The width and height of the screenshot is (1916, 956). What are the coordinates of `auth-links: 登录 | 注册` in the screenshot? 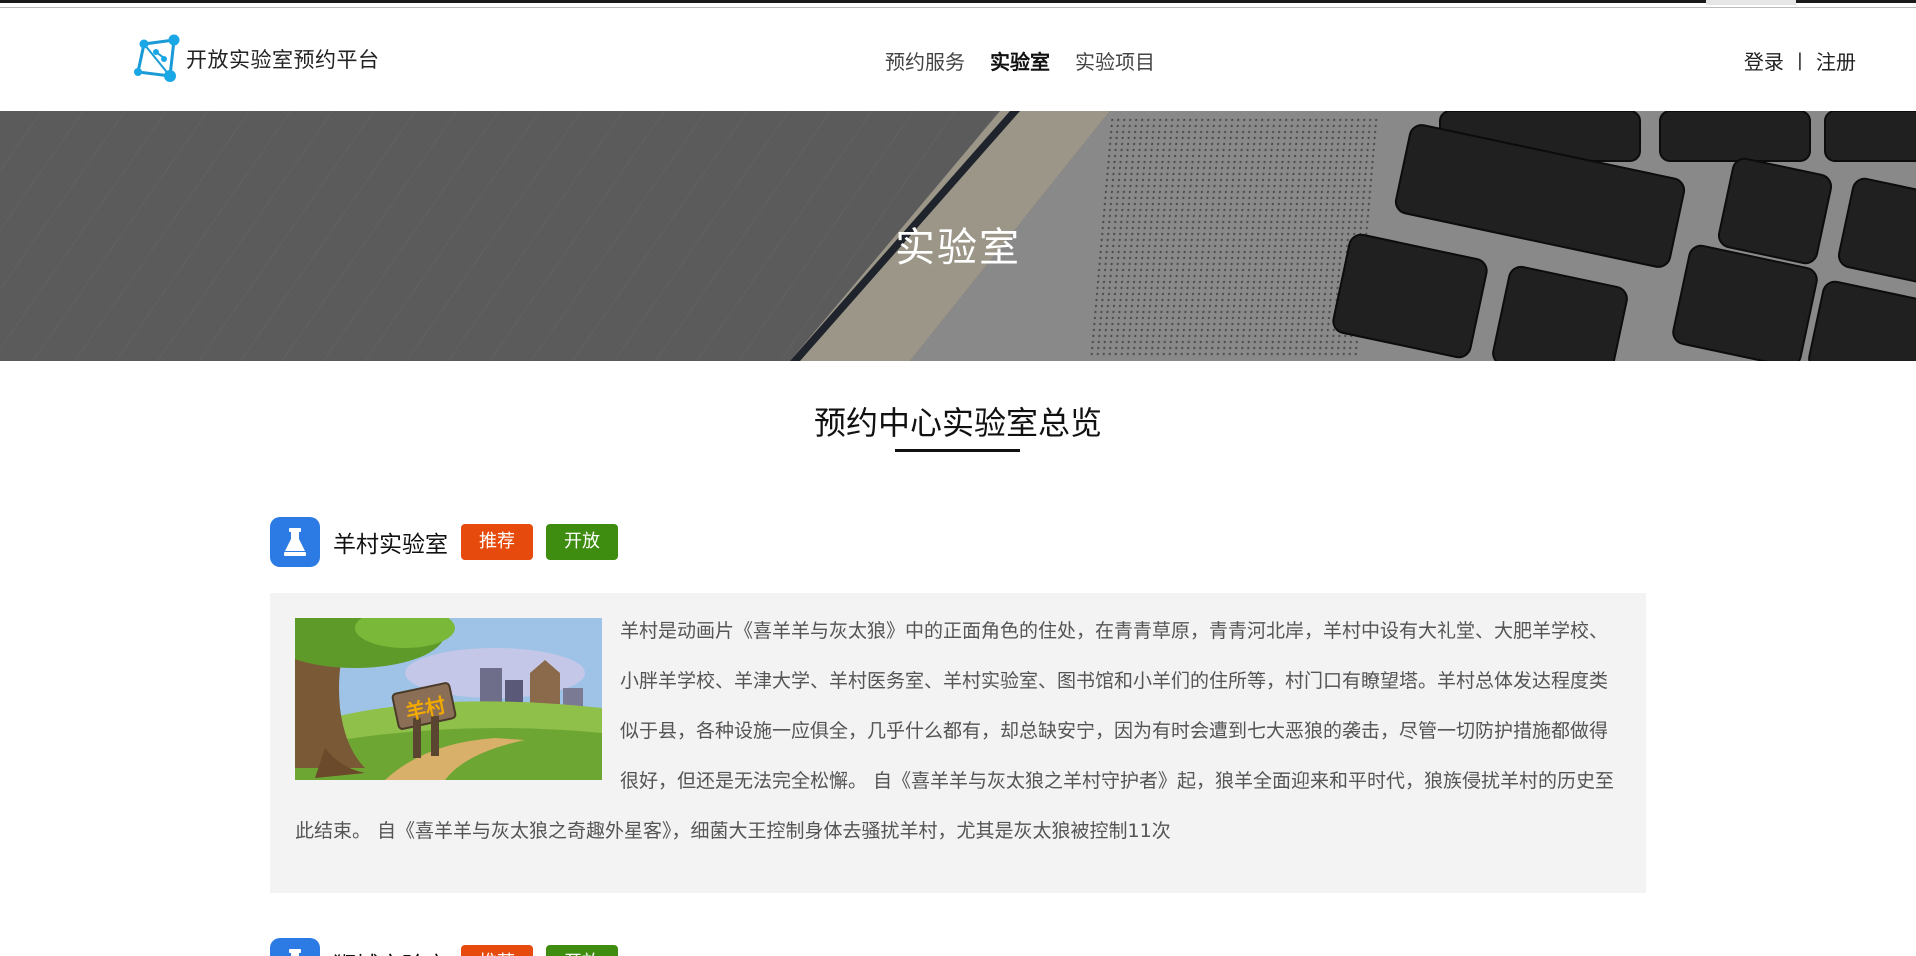 It's located at (1800, 60).